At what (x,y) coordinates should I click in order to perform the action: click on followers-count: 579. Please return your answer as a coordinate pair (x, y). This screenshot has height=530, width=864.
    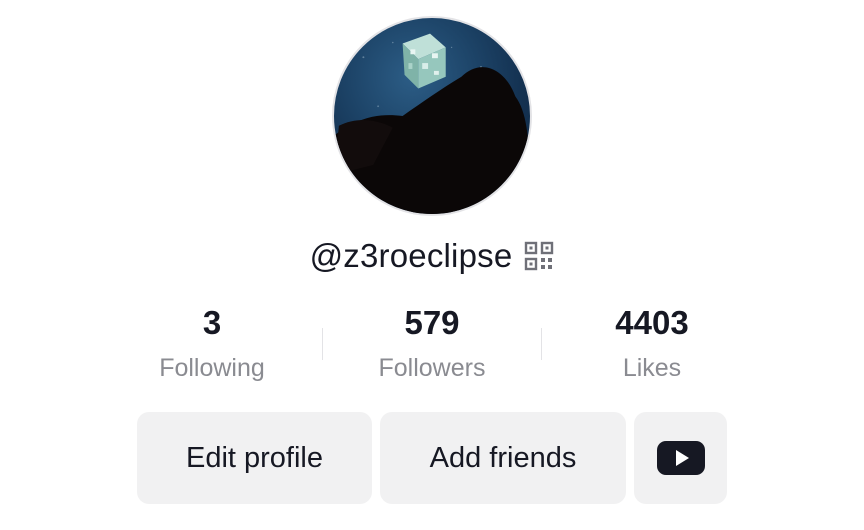
    Looking at the image, I should click on (432, 322).